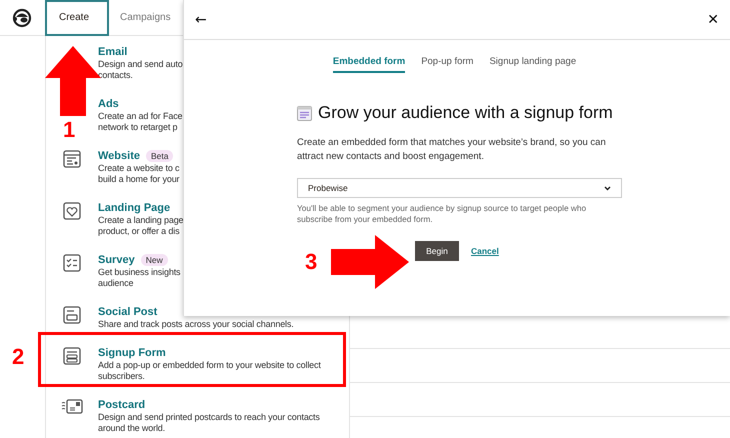  Describe the element at coordinates (160, 156) in the screenshot. I see `badge: Beta` at that location.